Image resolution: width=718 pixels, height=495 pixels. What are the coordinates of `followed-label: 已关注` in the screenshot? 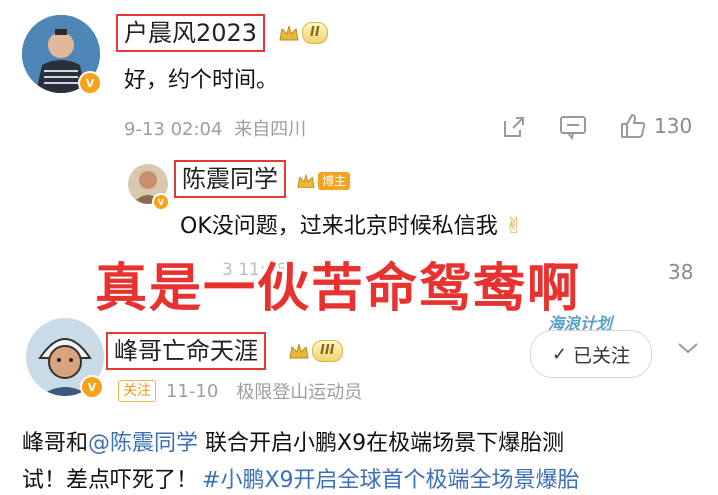 It's located at (602, 355).